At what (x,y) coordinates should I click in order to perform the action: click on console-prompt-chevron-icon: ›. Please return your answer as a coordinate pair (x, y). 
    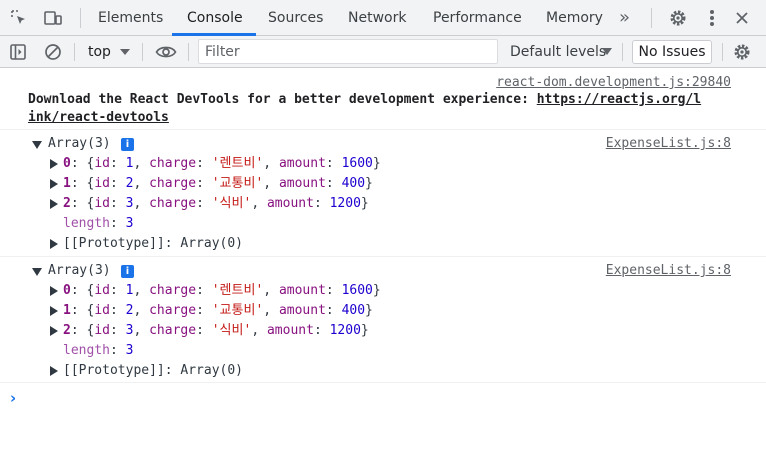
    Looking at the image, I should click on (13, 398).